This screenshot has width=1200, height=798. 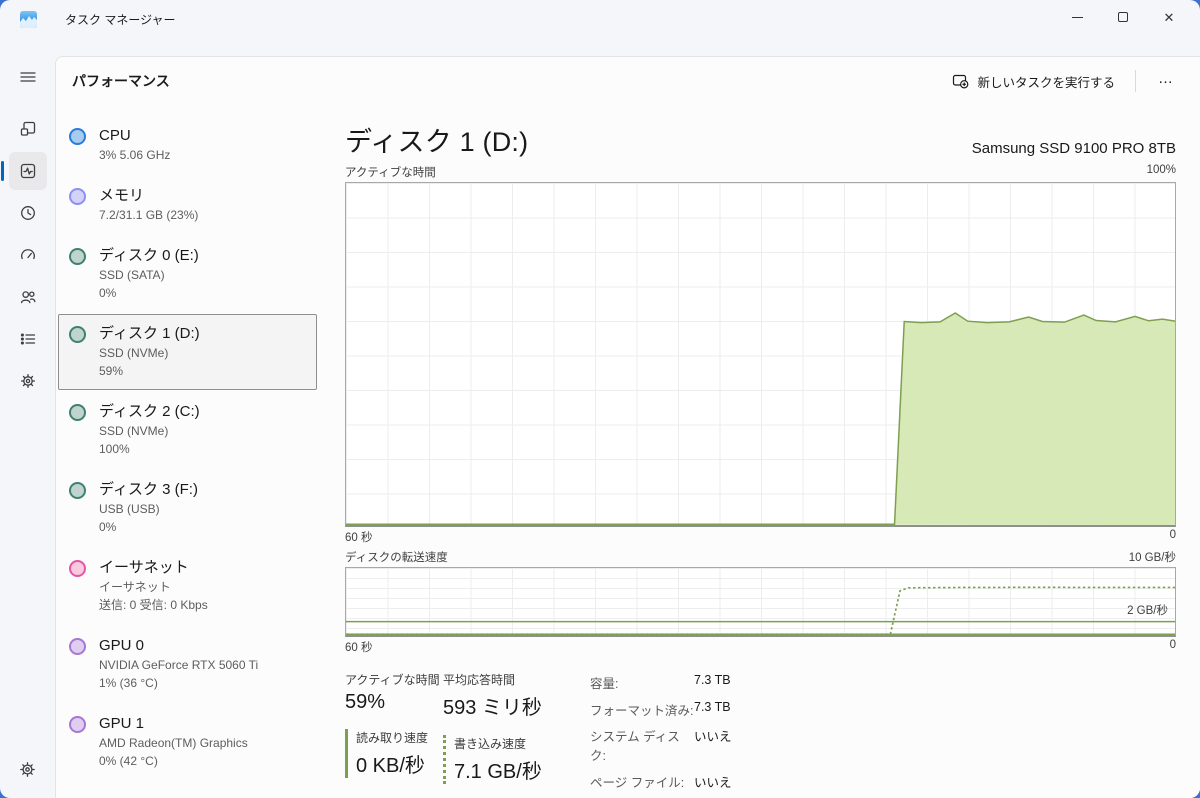 I want to click on cpu-status-circle, so click(x=77, y=136).